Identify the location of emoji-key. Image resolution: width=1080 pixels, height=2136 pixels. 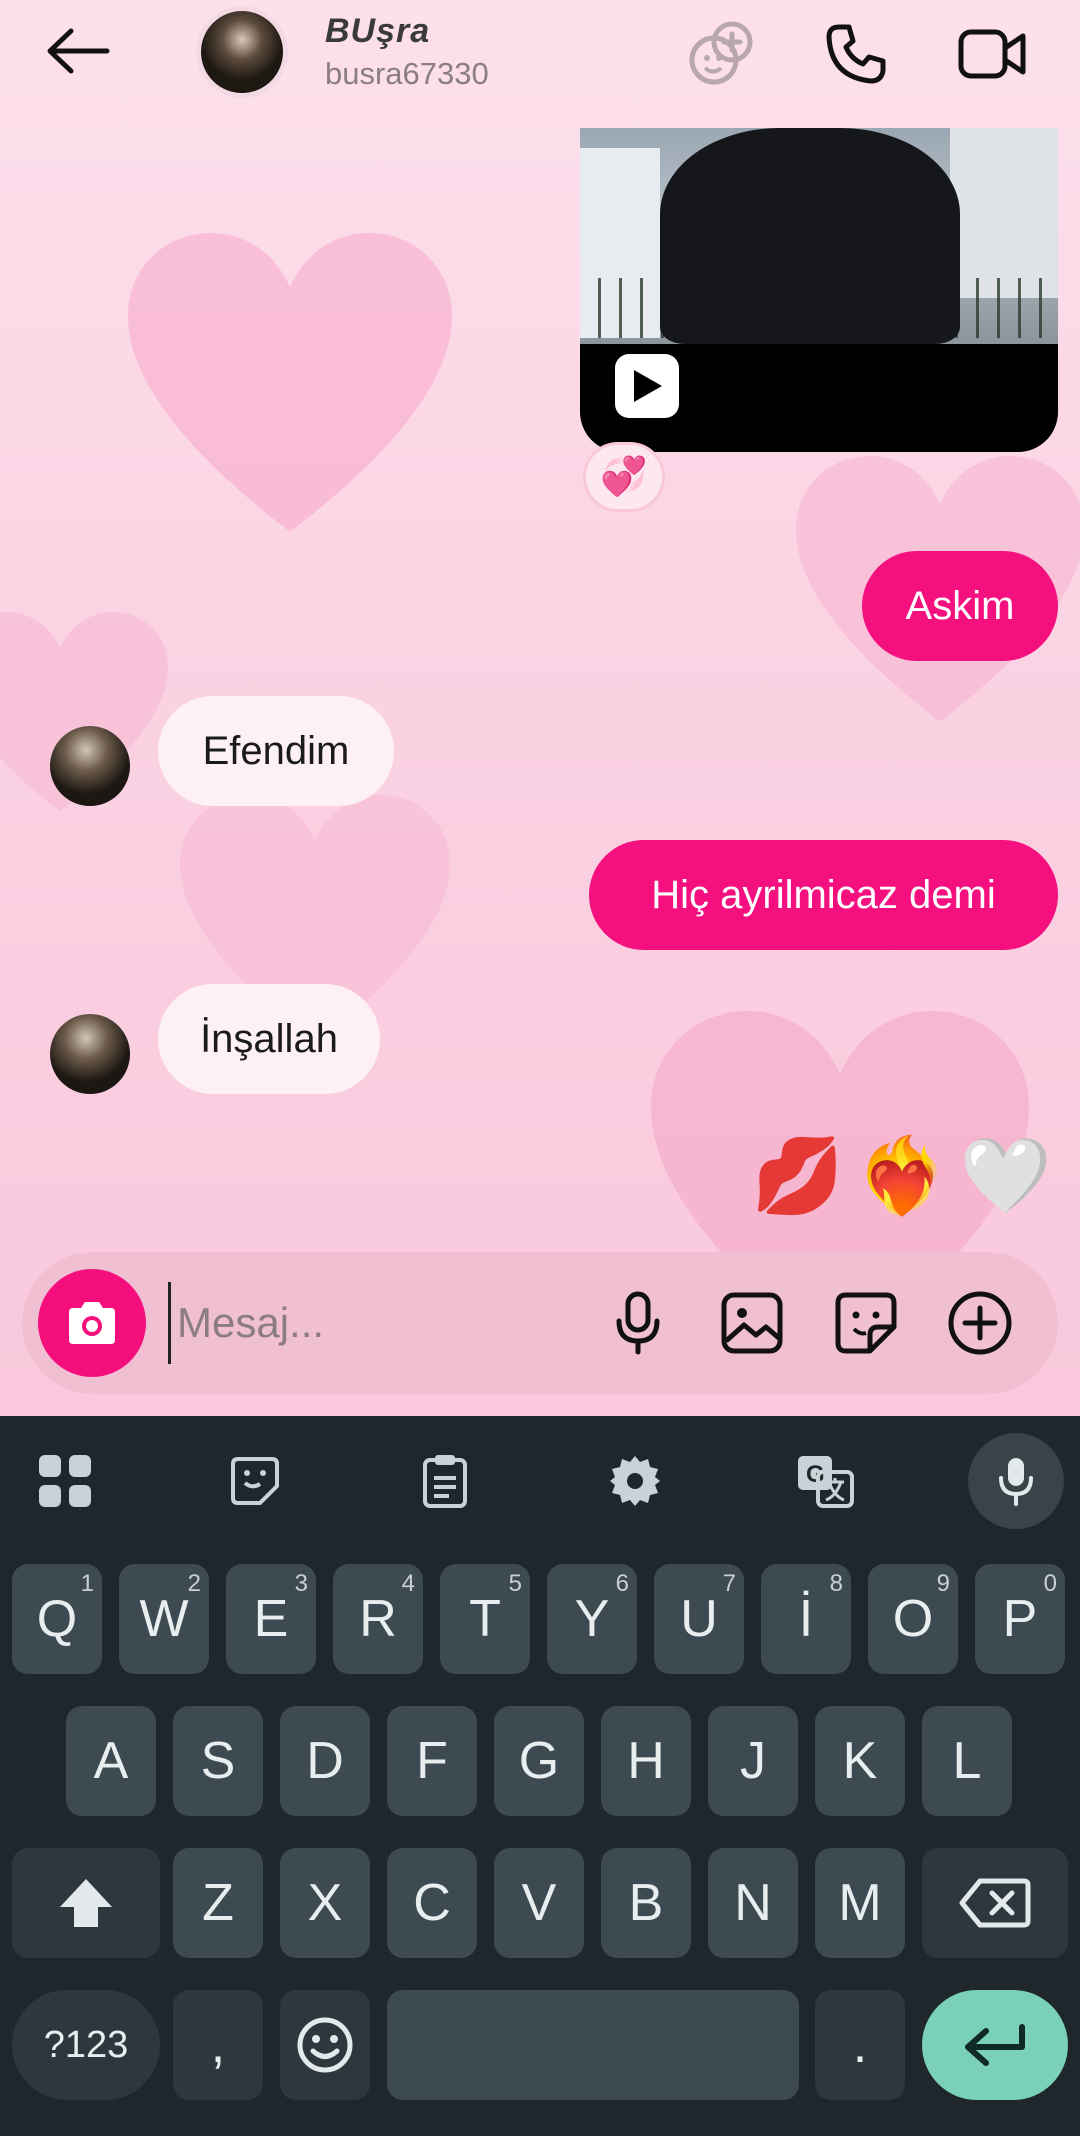
(325, 2045).